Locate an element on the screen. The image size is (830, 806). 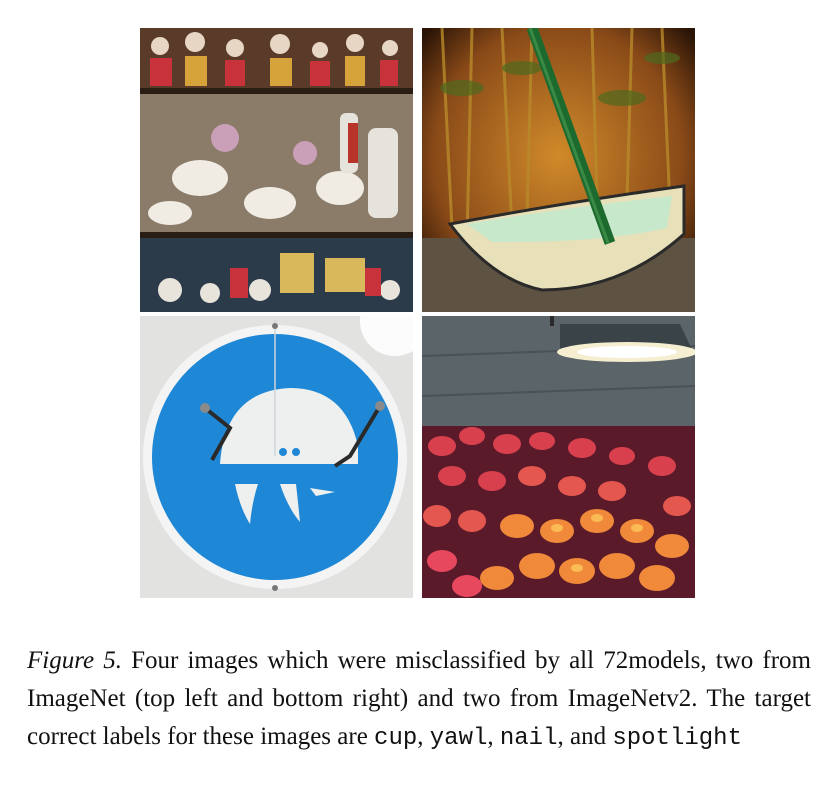
label-nail: nail is located at coordinates (528, 738).